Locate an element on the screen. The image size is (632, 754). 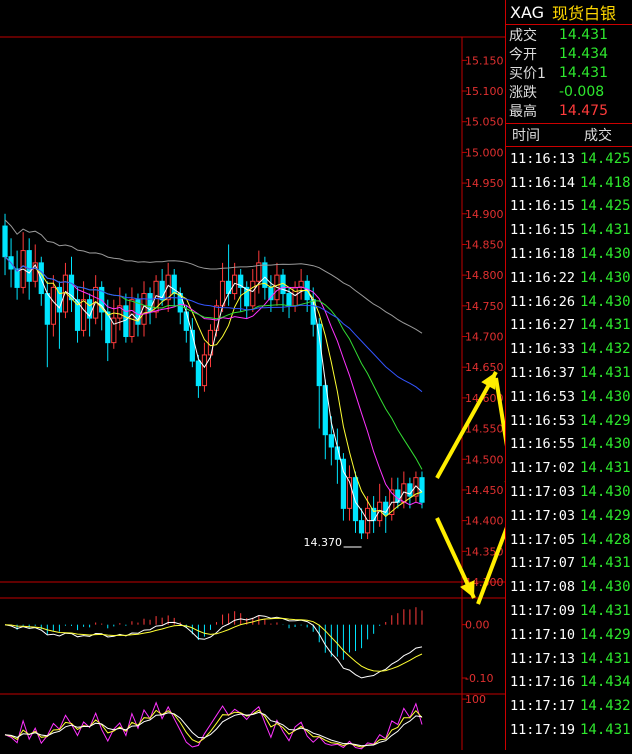
quote-field-value: -0.008 is located at coordinates (581, 92).